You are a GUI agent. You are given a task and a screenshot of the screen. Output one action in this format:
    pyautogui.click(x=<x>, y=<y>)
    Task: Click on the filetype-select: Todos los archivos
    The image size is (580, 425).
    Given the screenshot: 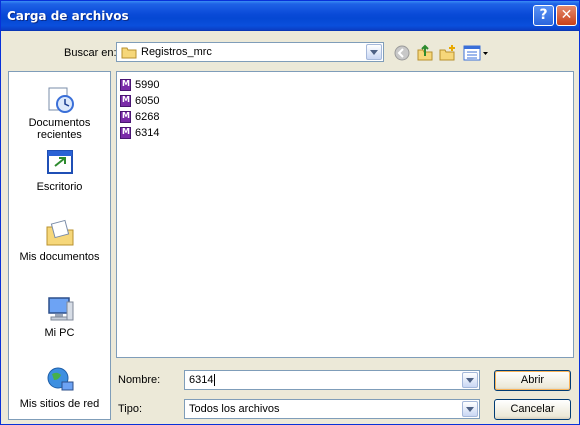 What is the action you would take?
    pyautogui.click(x=332, y=409)
    